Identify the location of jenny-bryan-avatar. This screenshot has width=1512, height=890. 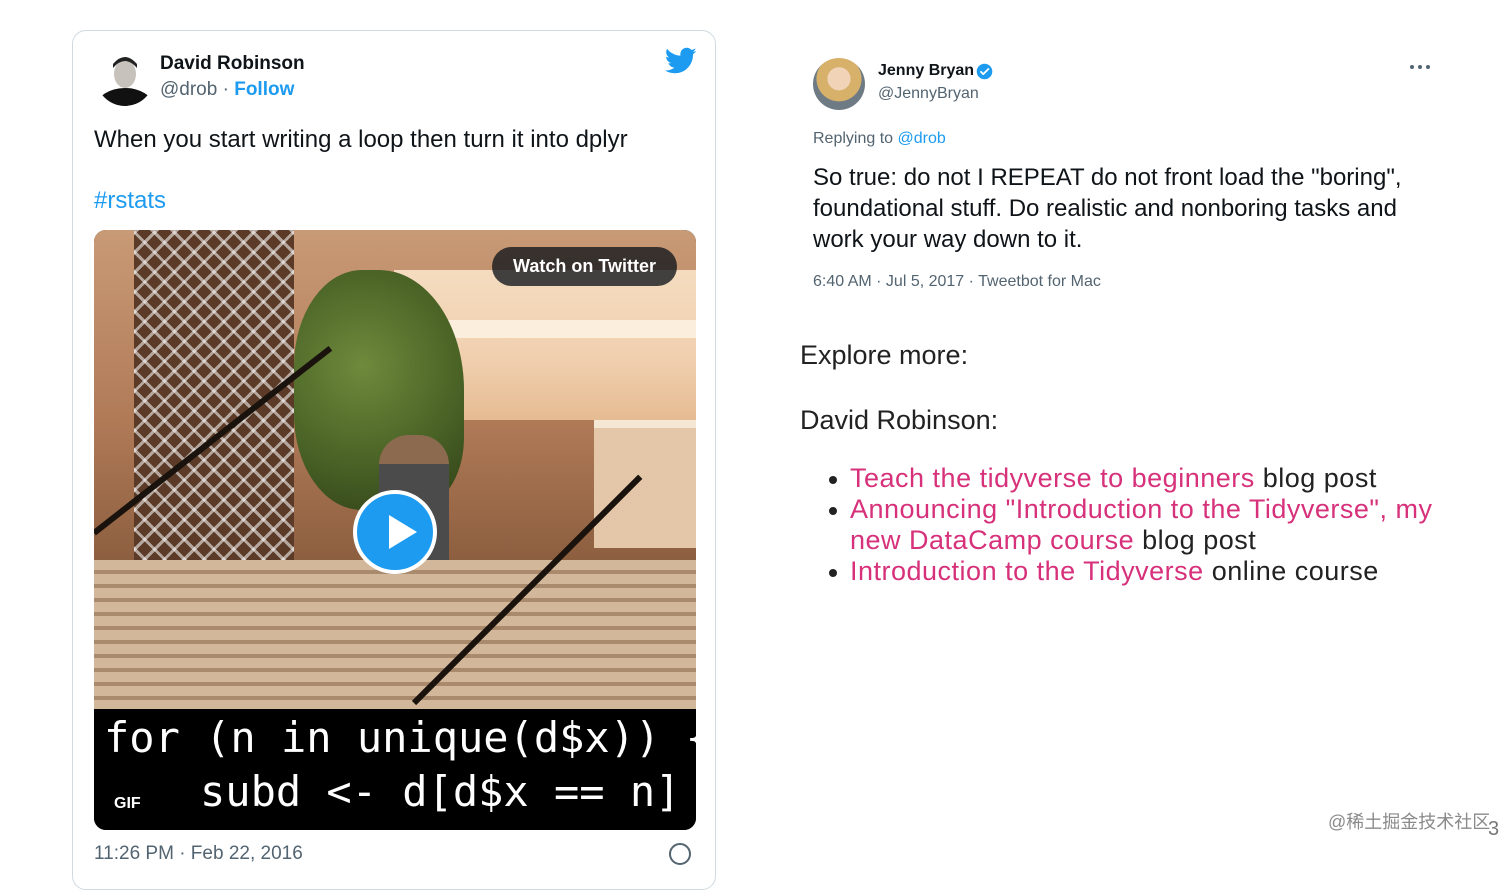
(839, 84).